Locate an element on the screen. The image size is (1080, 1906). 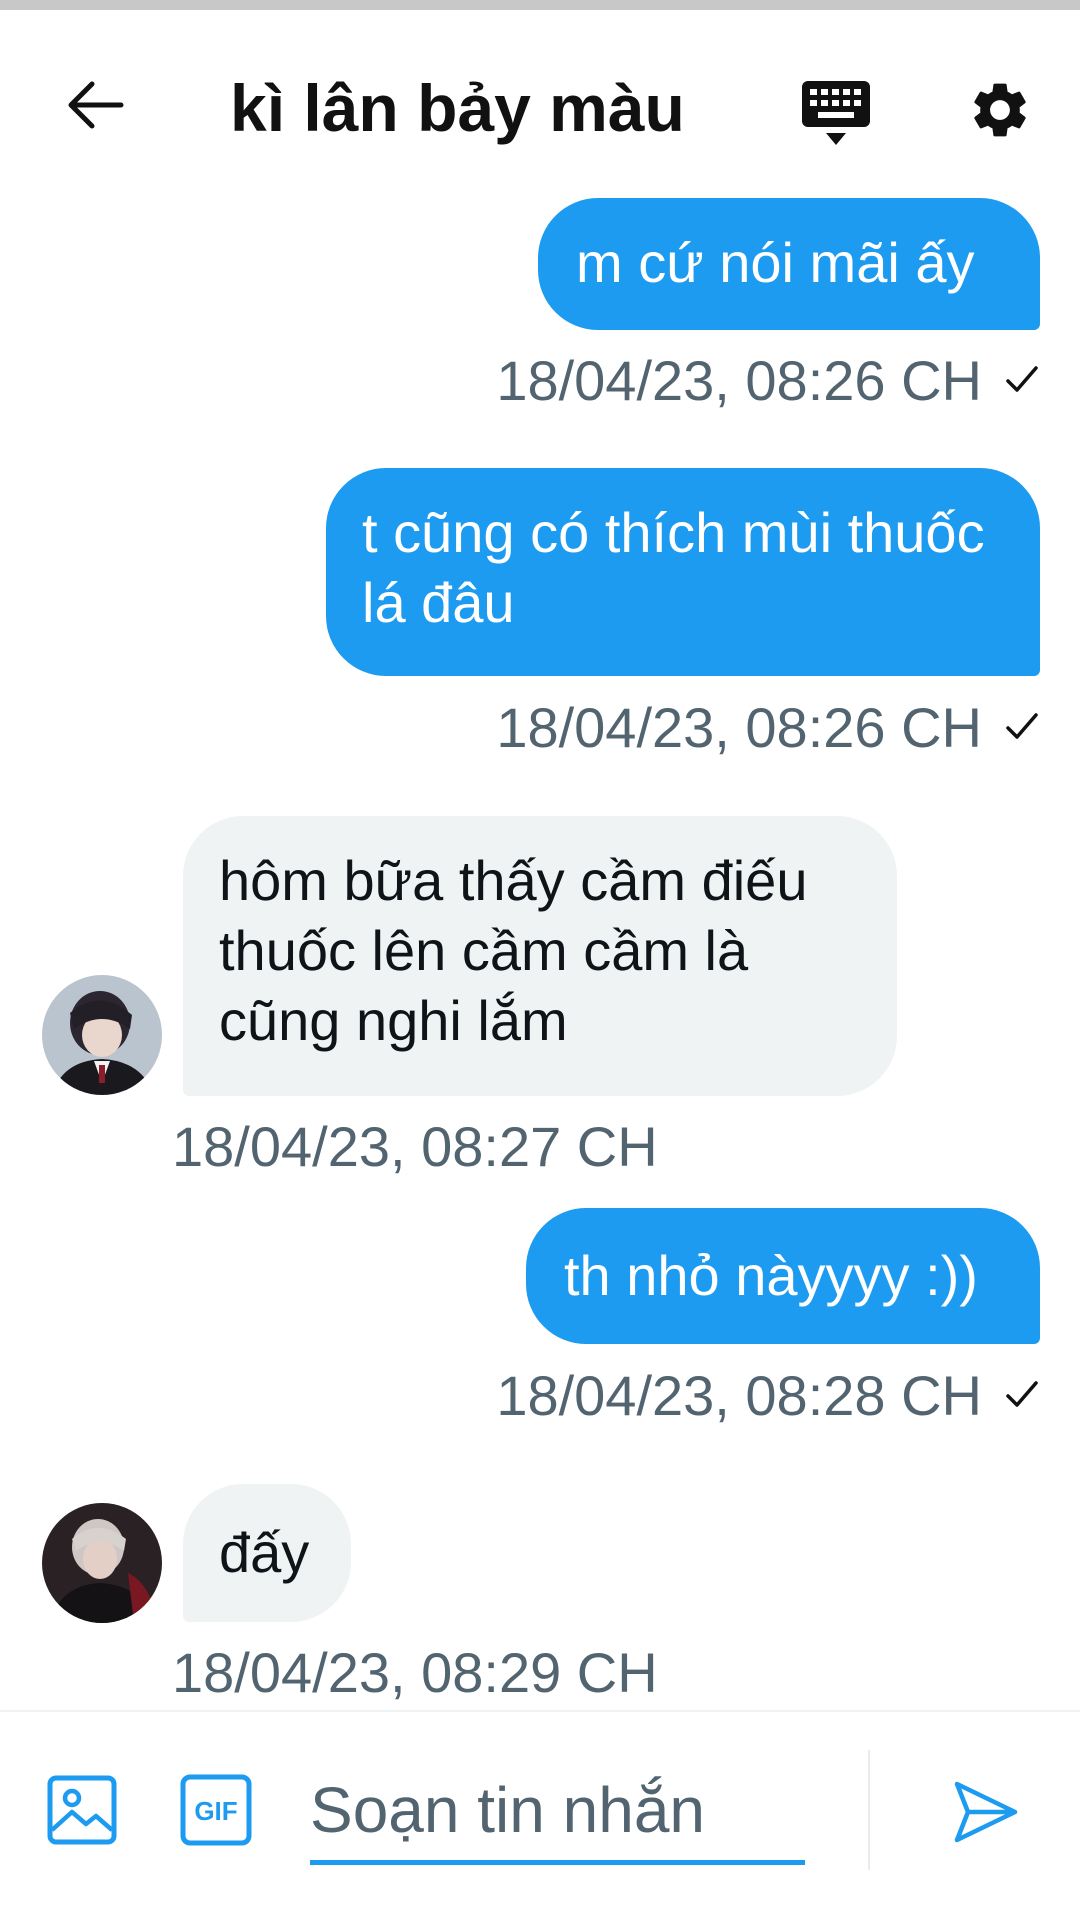
gif-button: GIF is located at coordinates (216, 1810).